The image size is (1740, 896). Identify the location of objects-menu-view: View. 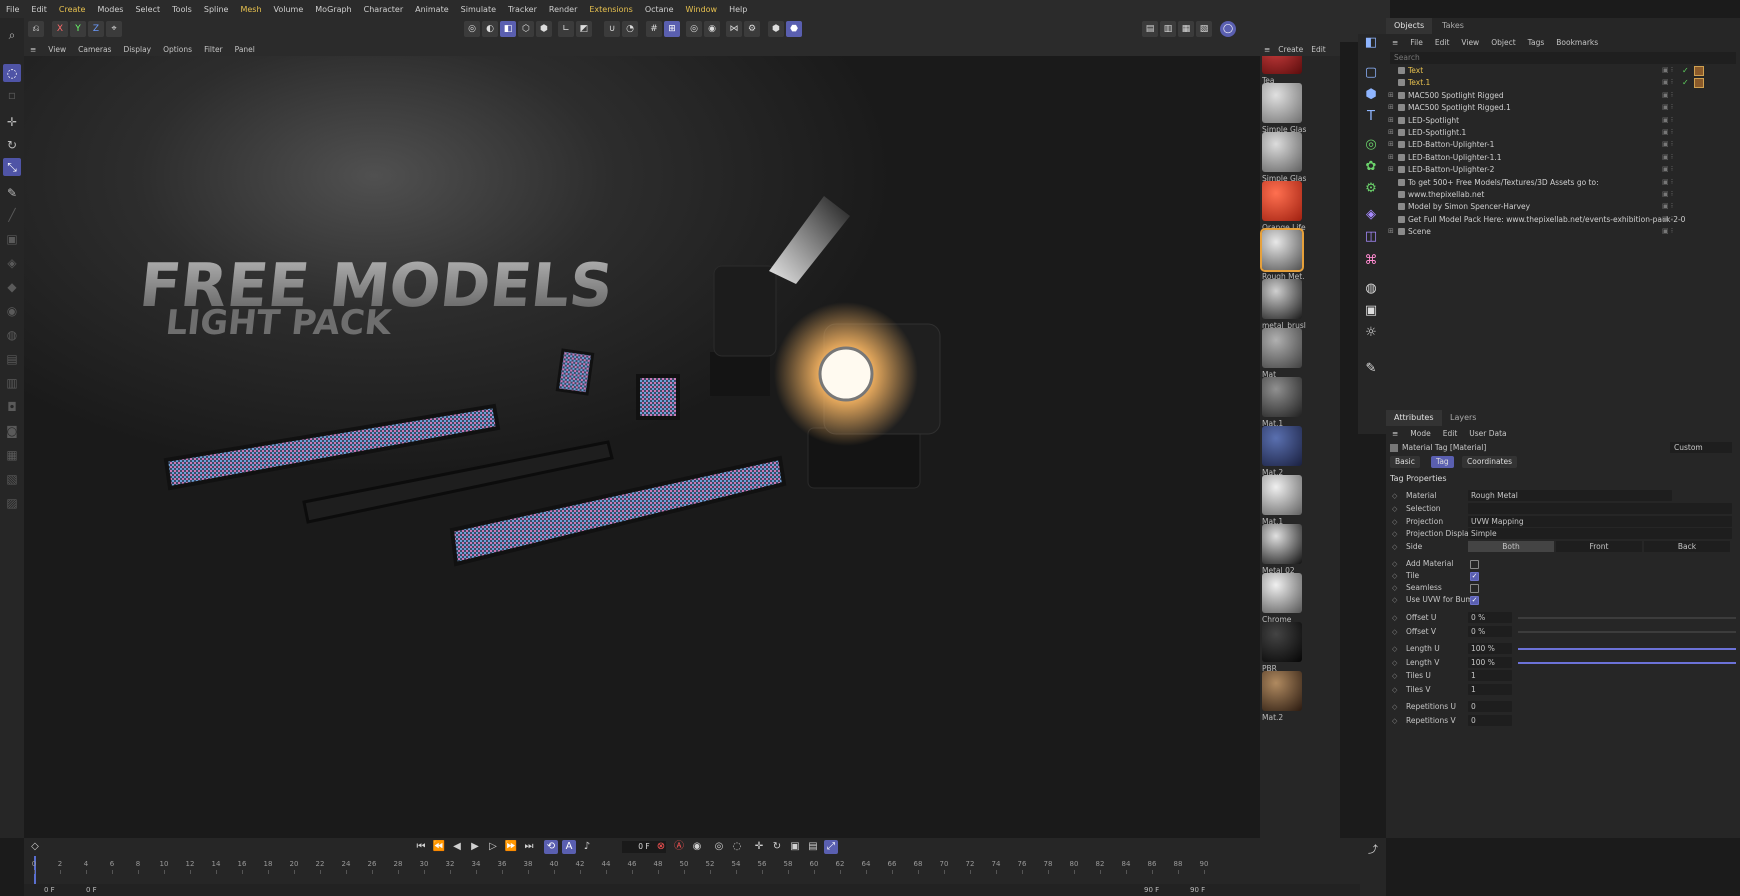
(1470, 42).